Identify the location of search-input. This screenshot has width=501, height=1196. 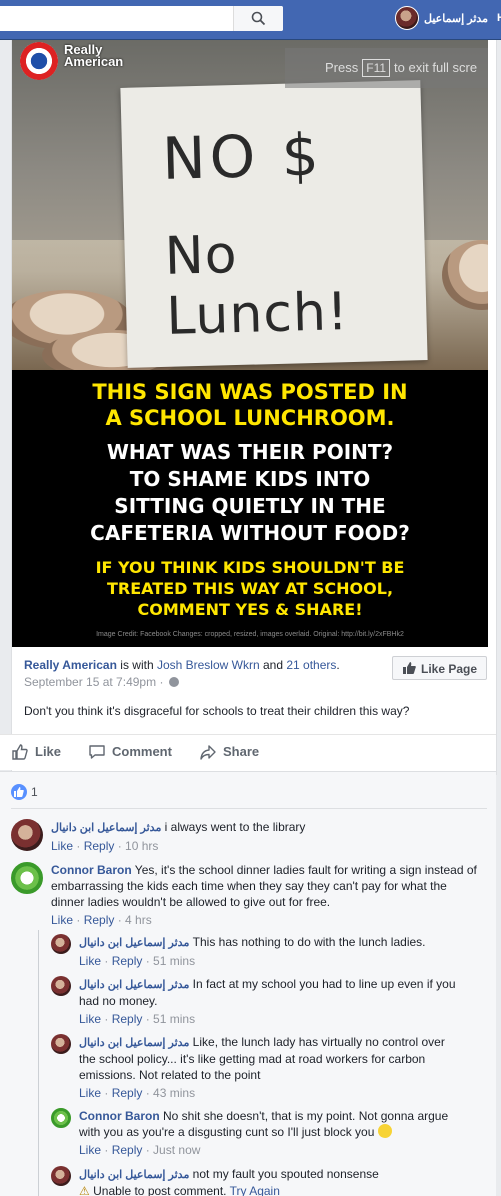
(141, 18).